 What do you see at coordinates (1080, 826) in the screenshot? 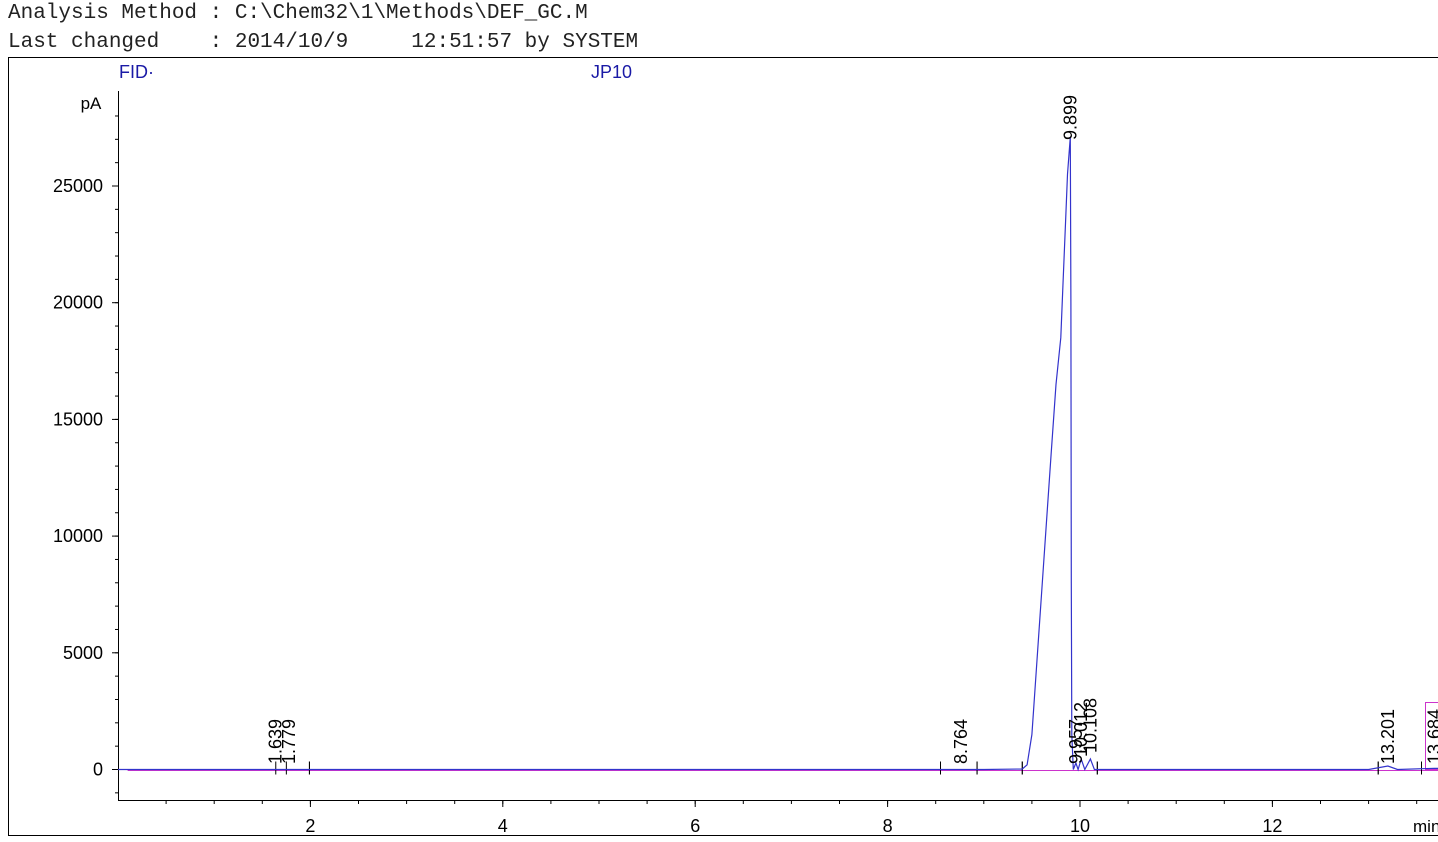
I see `x-tick-label: 10` at bounding box center [1080, 826].